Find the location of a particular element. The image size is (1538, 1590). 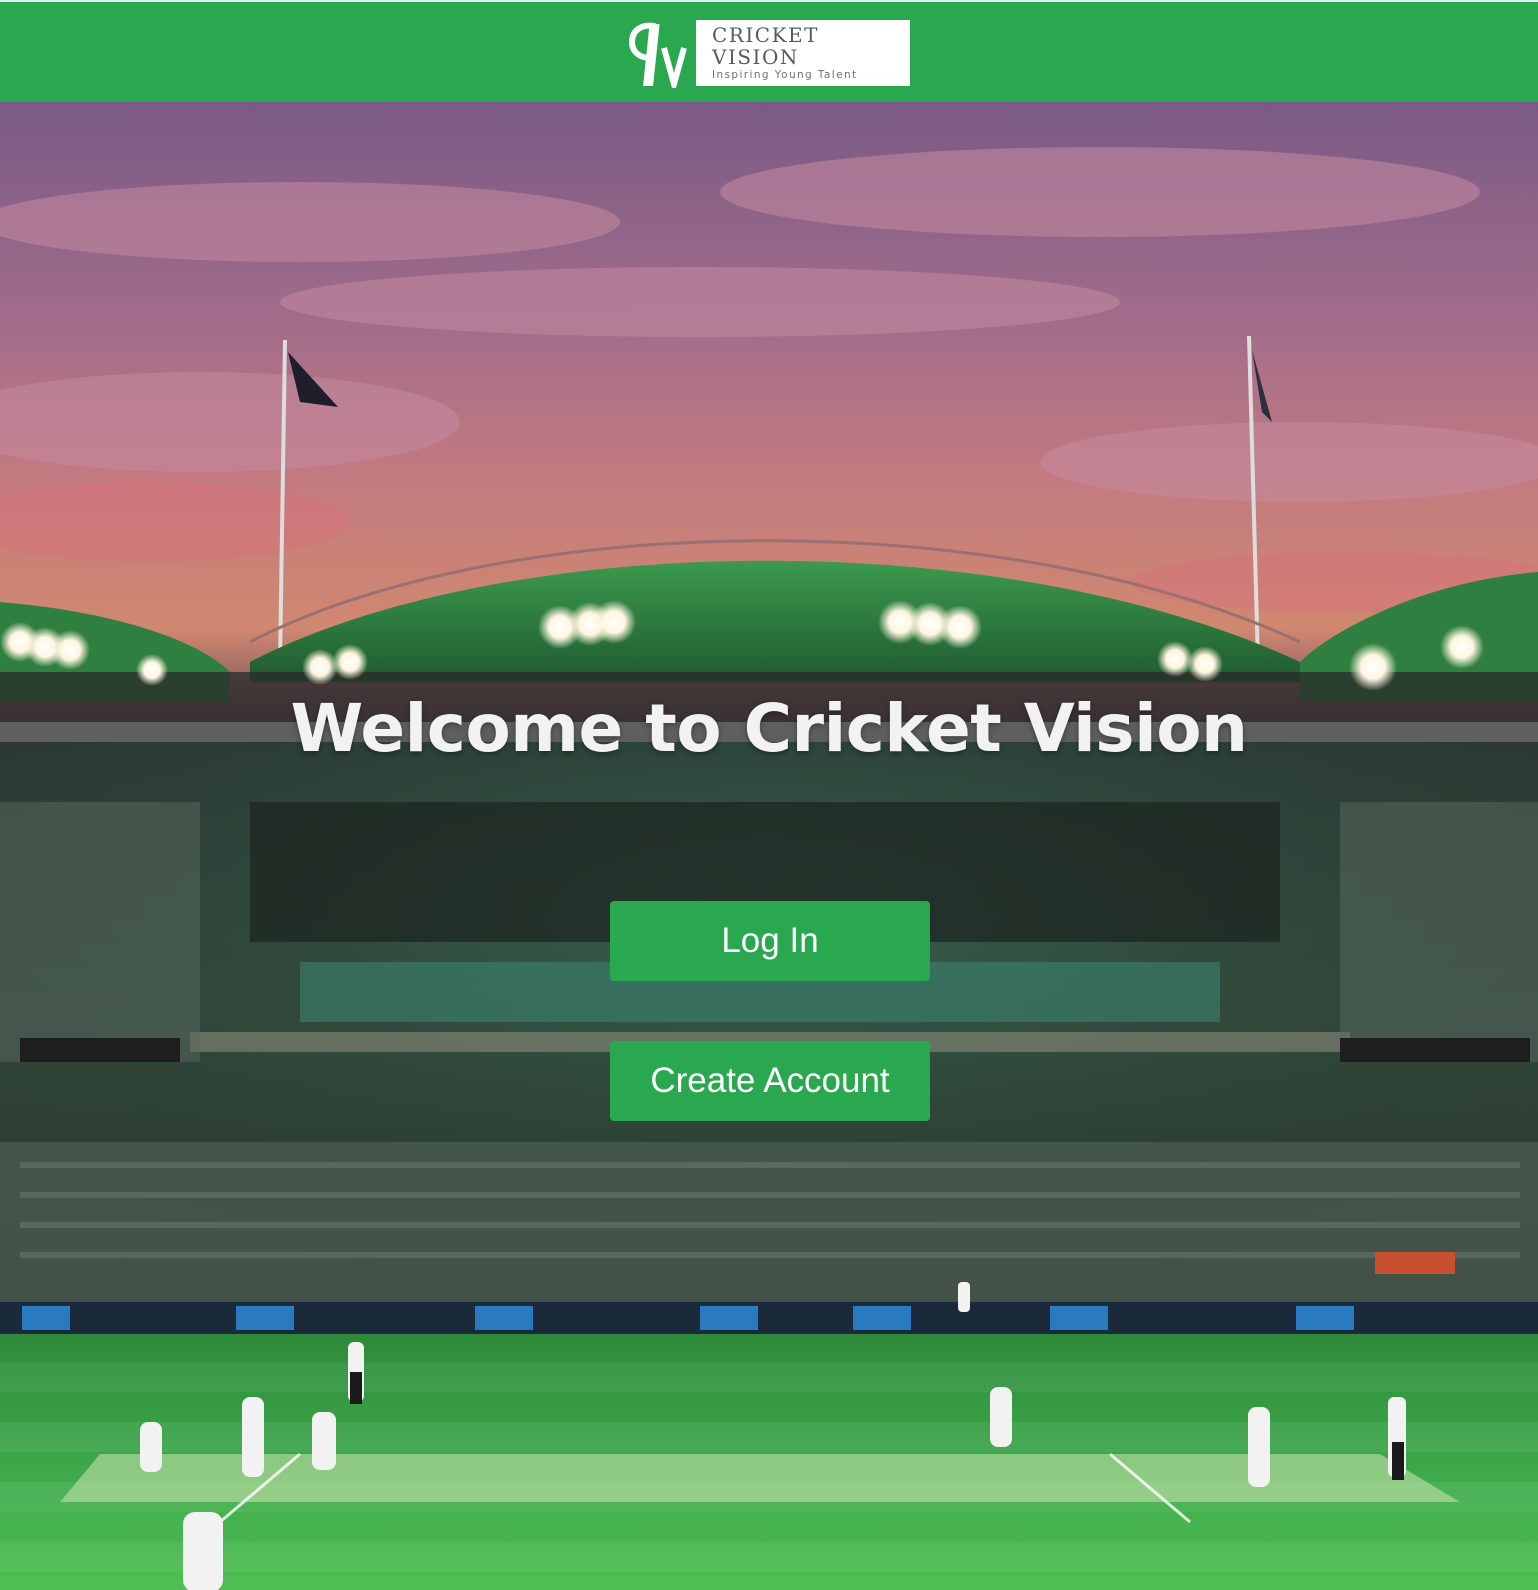

top-header-bar: CRICKET VISION Inspiring Young Talent is located at coordinates (769, 51).